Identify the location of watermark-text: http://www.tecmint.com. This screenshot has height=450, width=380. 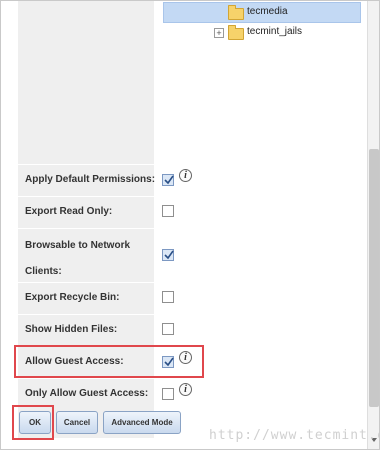
(294, 435).